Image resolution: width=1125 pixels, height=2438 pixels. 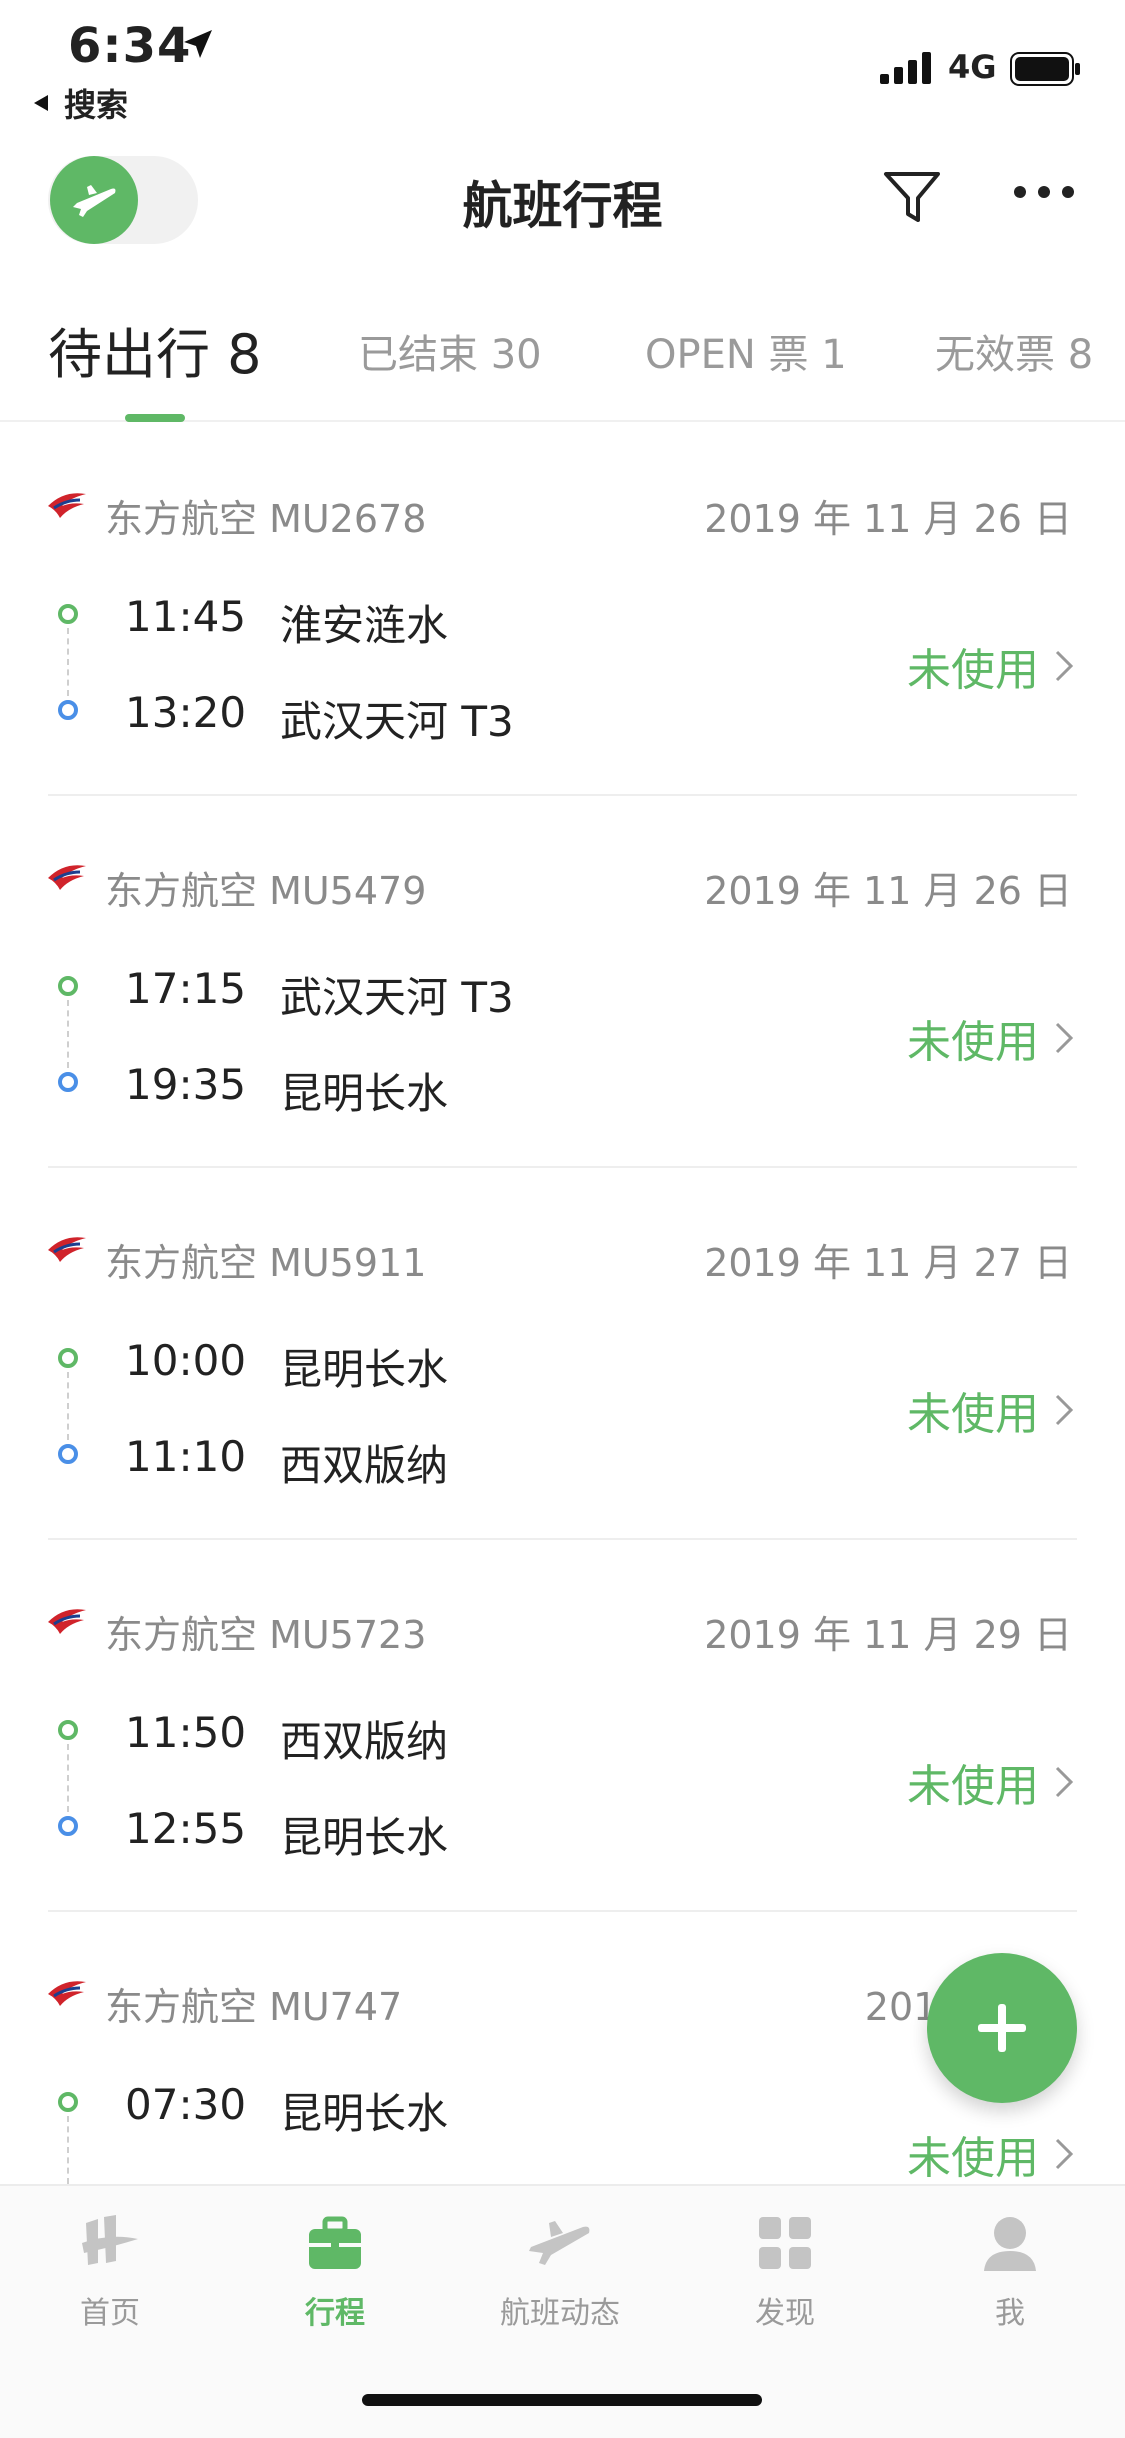 What do you see at coordinates (912, 200) in the screenshot?
I see `filter-icon` at bounding box center [912, 200].